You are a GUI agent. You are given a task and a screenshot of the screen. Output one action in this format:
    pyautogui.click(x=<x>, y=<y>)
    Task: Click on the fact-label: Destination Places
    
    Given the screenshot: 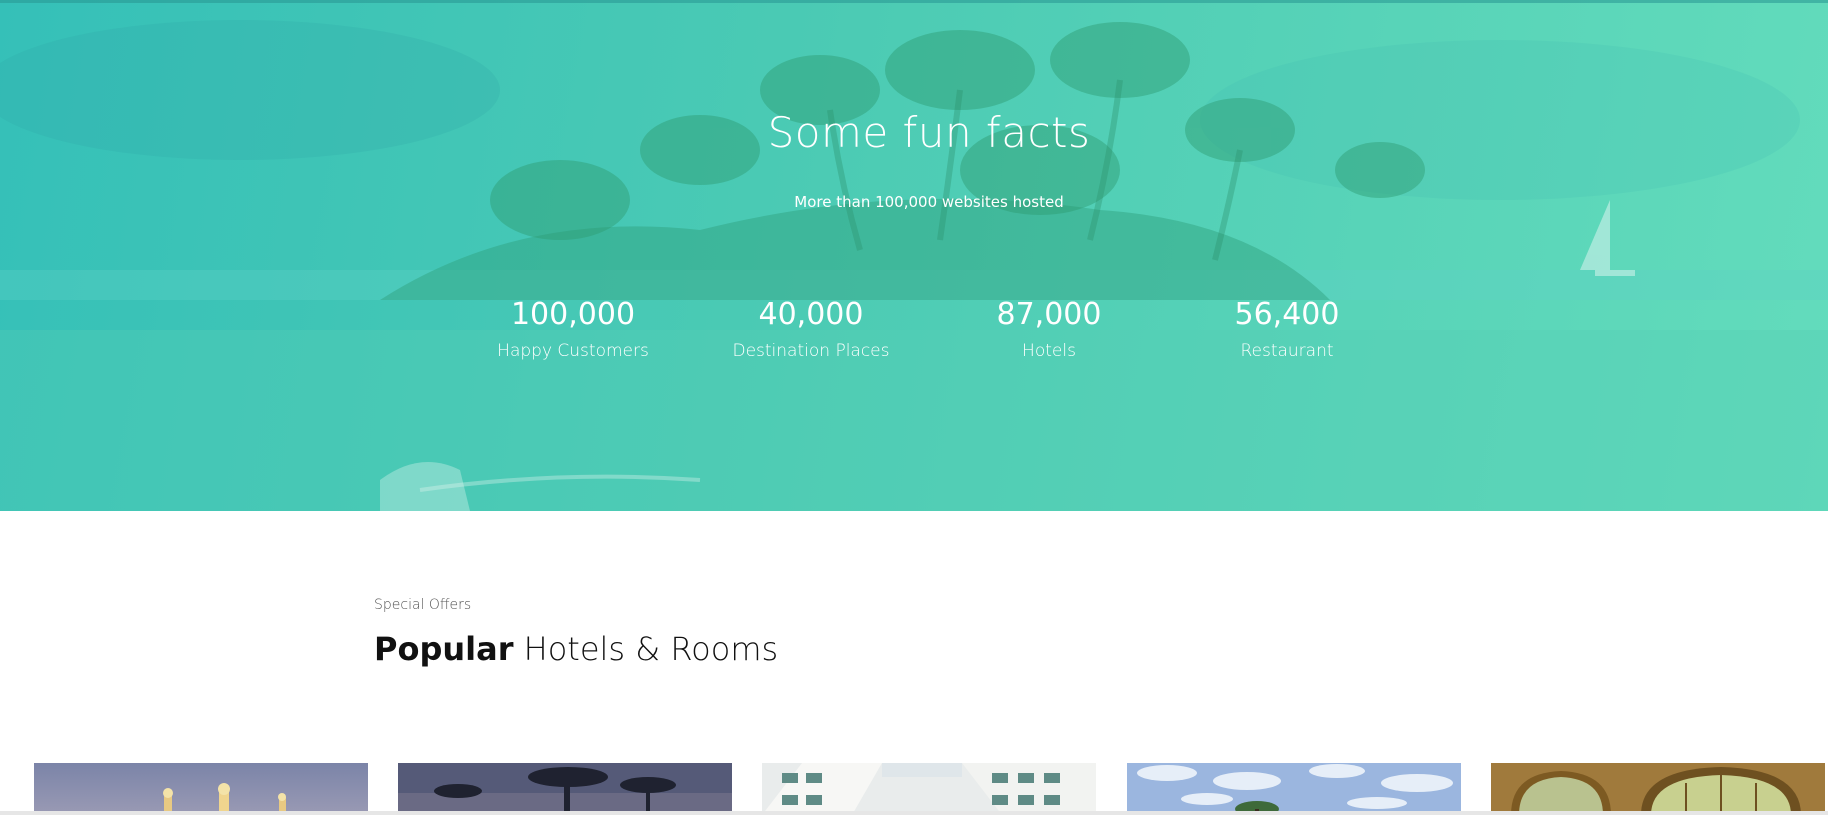 What is the action you would take?
    pyautogui.click(x=811, y=351)
    